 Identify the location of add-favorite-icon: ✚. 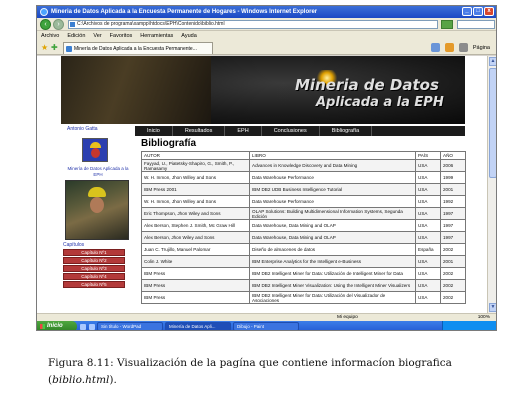
(54, 48).